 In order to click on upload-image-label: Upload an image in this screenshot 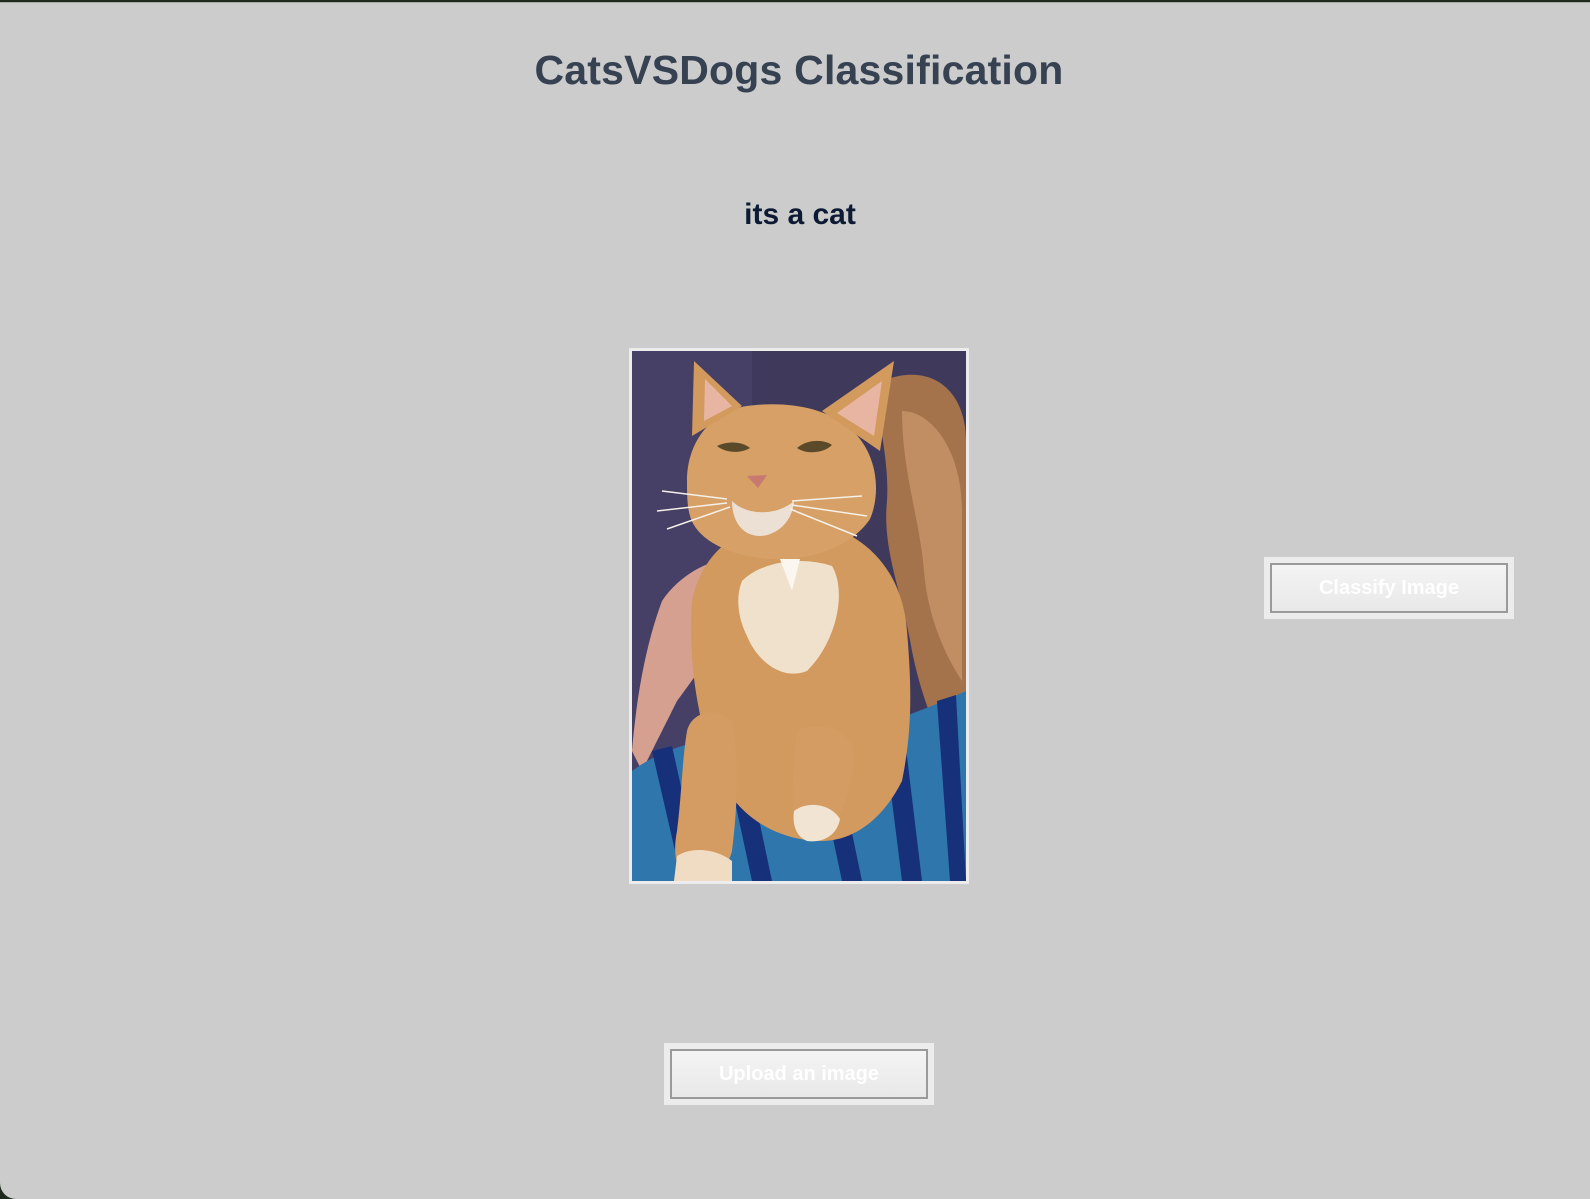, I will do `click(799, 1074)`.